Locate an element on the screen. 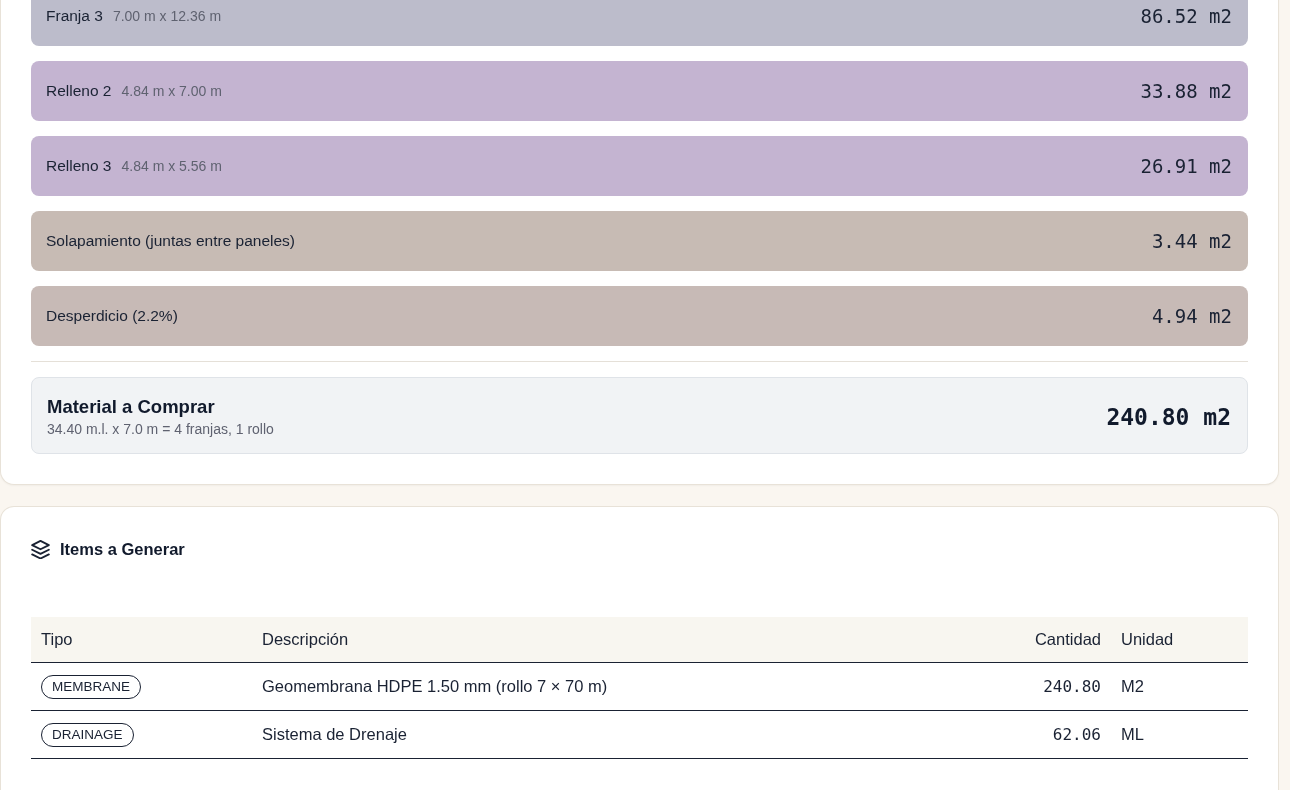 The height and width of the screenshot is (790, 1290). item-label: Solapamiento (juntas entre paneles) is located at coordinates (170, 241).